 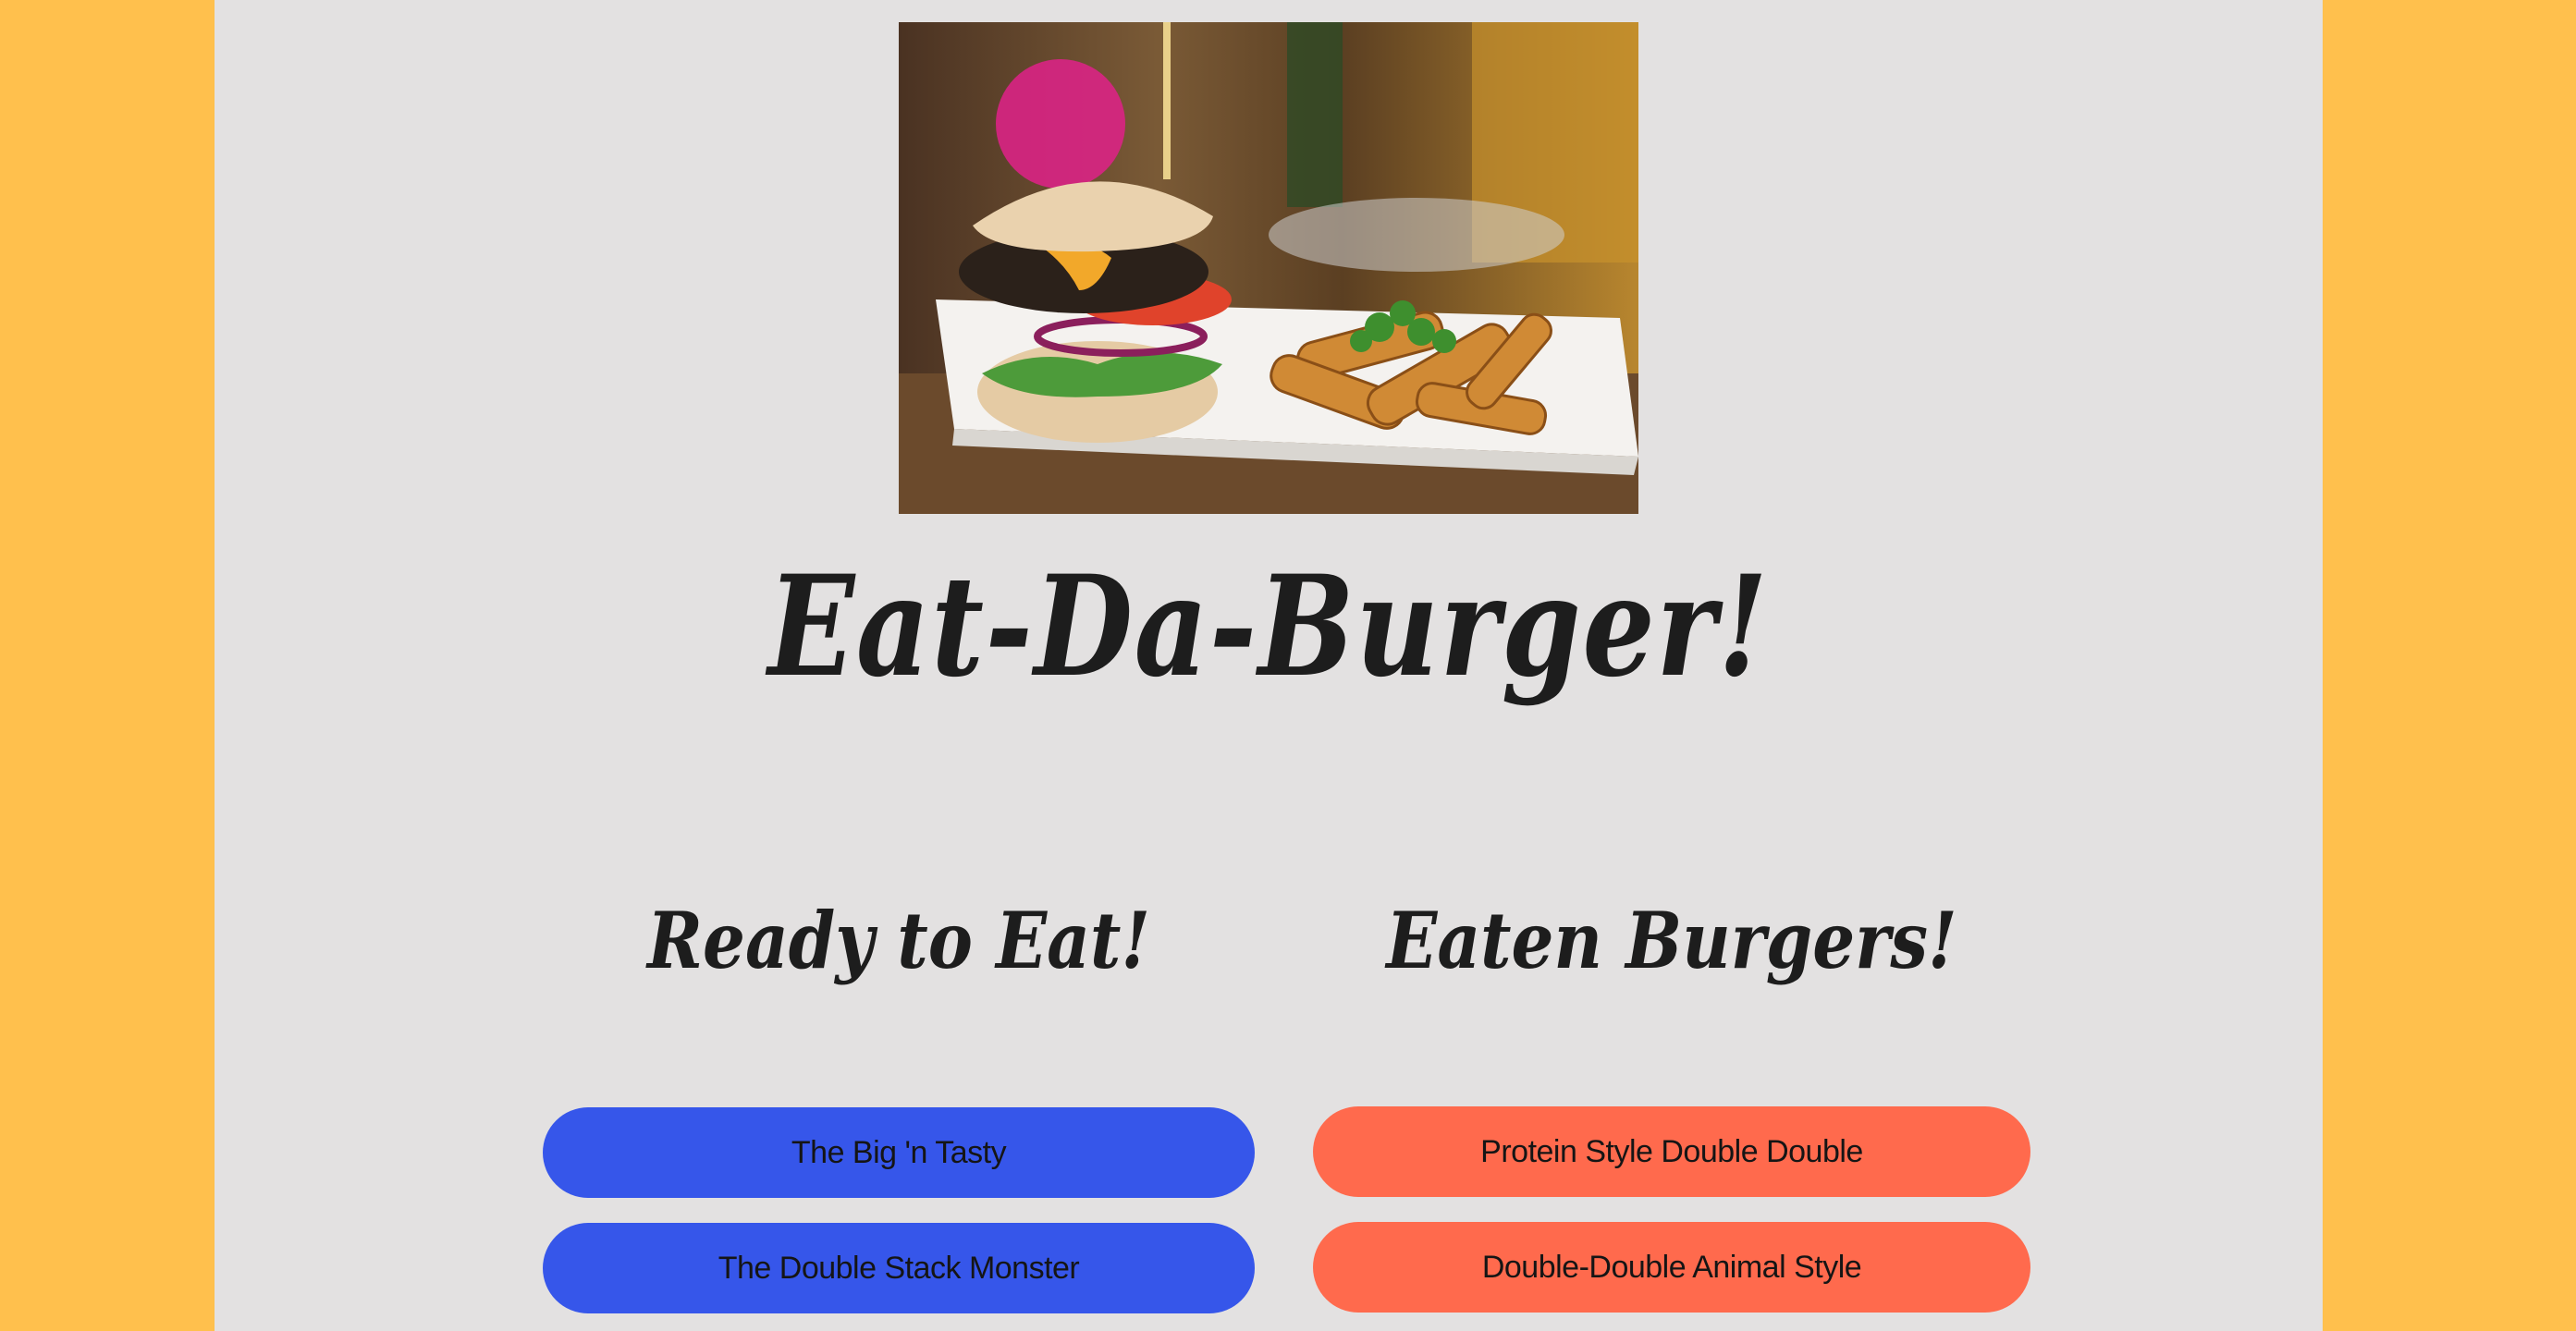 What do you see at coordinates (1671, 1268) in the screenshot?
I see `eaten-burger-animal-style: Double-Double Animal Style` at bounding box center [1671, 1268].